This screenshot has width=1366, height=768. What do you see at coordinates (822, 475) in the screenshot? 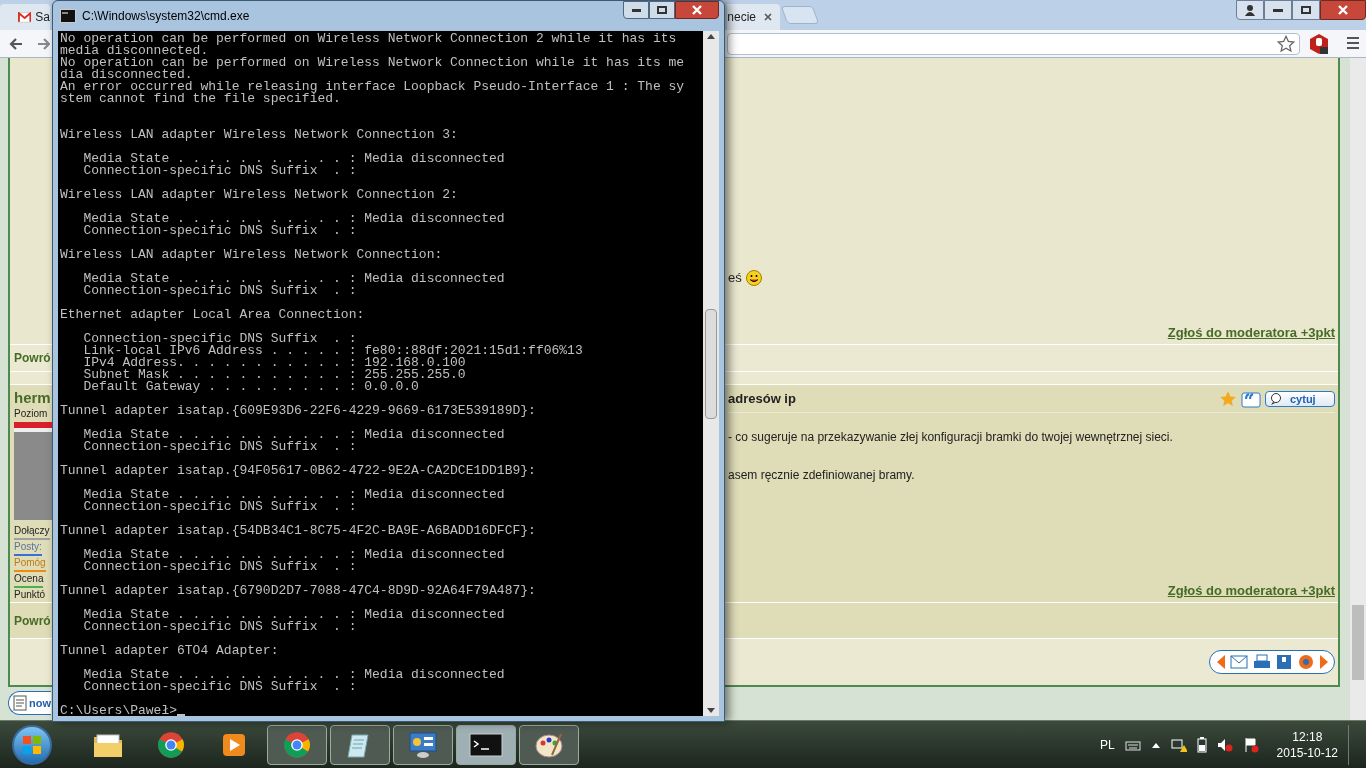
I see `post-text: asem ręcznie zdefiniowanej bramy.` at bounding box center [822, 475].